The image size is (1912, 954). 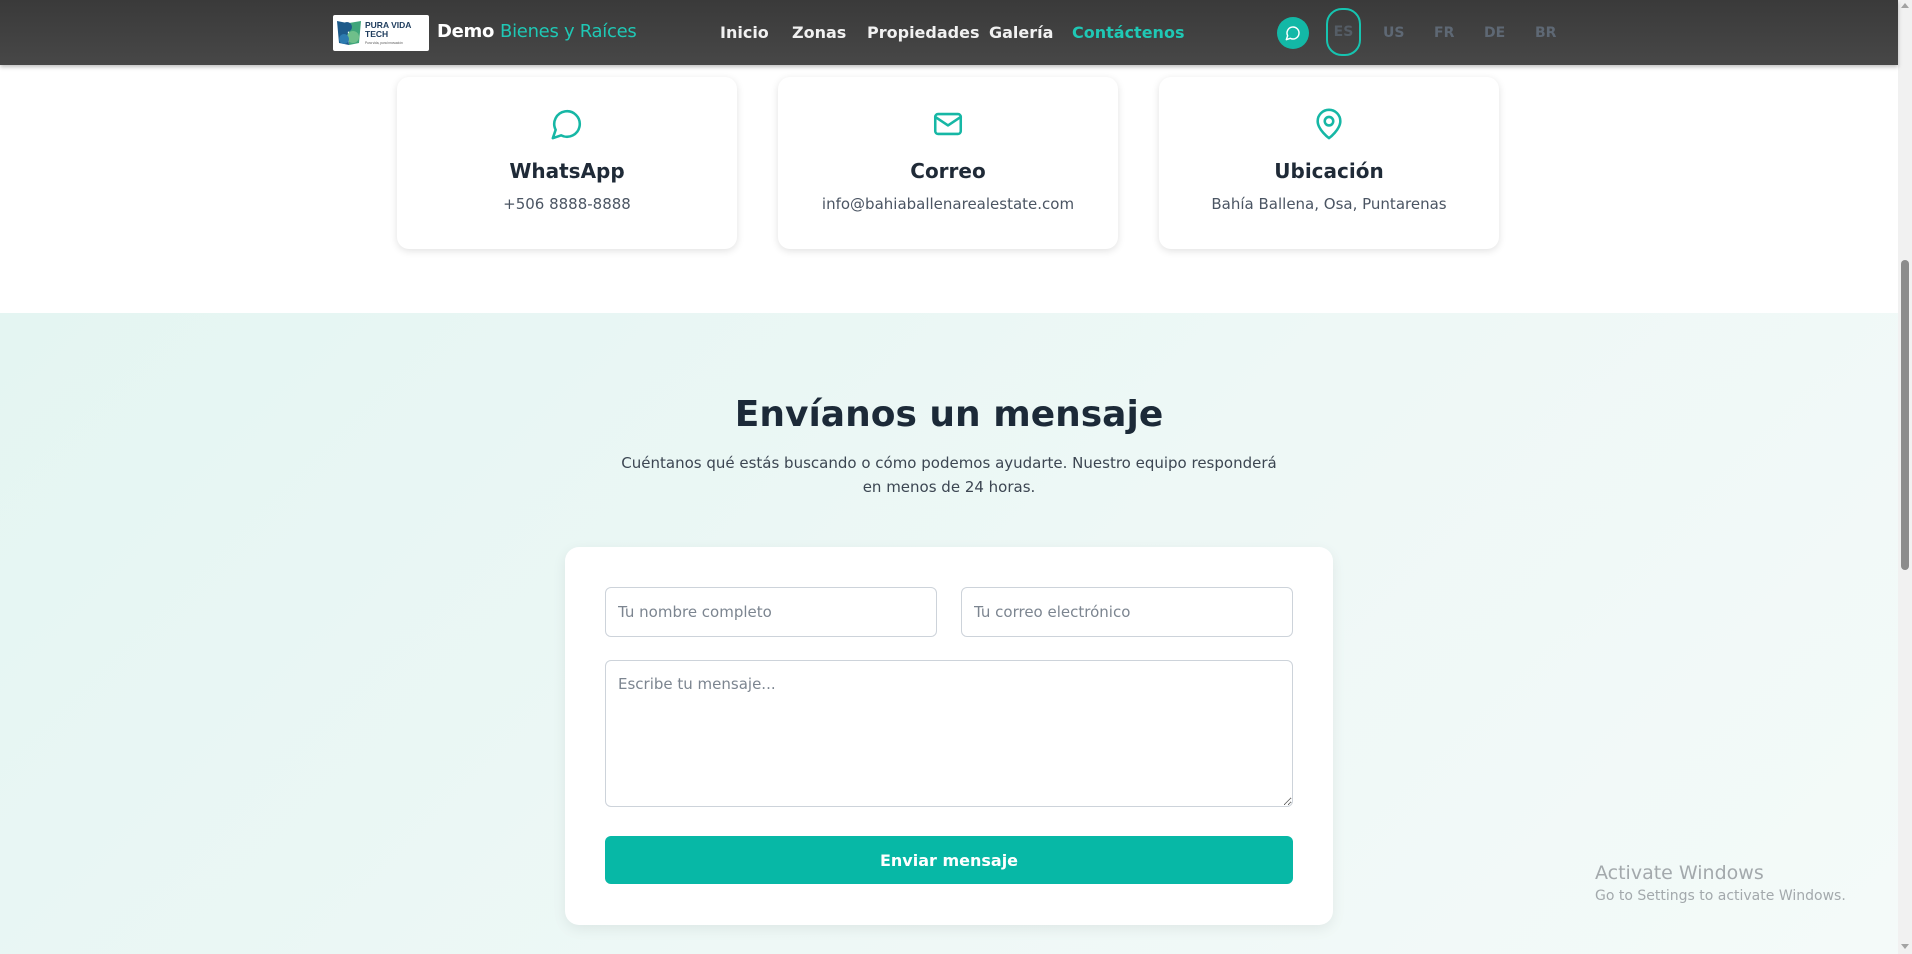 What do you see at coordinates (1128, 32) in the screenshot?
I see `nav-contactenos: Contáctenos` at bounding box center [1128, 32].